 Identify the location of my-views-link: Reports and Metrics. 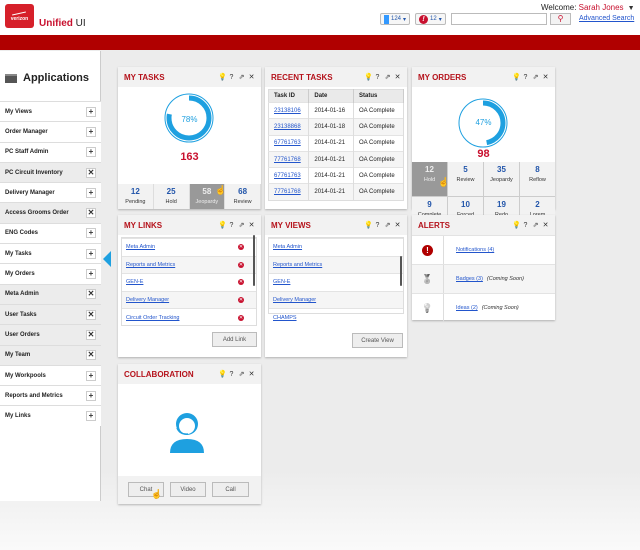
(297, 265).